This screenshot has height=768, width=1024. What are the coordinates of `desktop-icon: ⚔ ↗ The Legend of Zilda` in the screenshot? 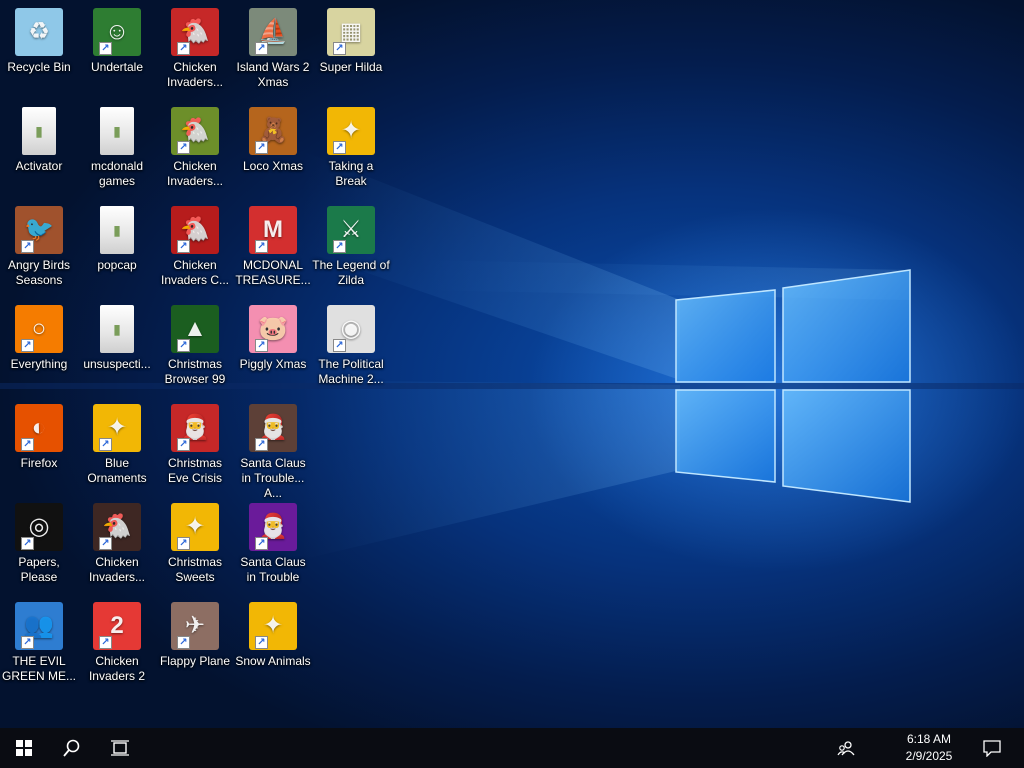 It's located at (351, 248).